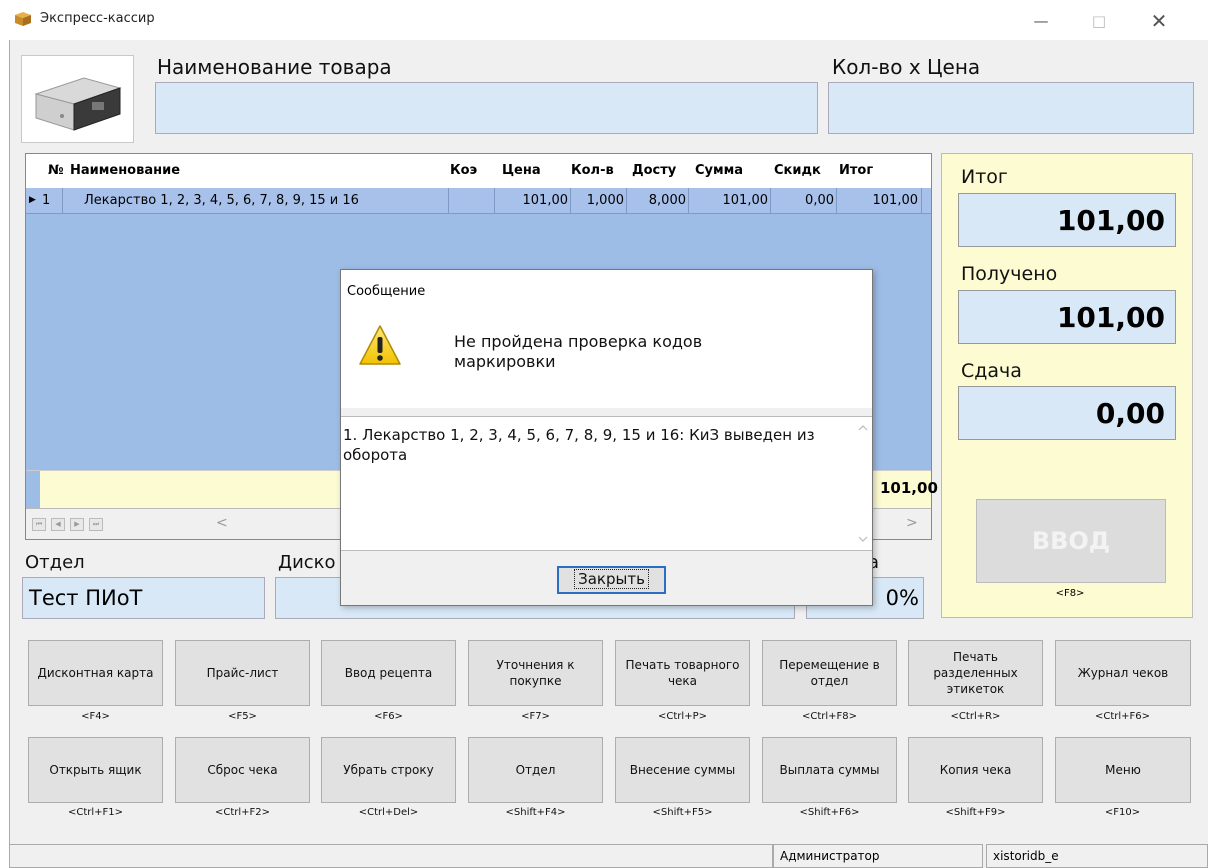  What do you see at coordinates (242, 673) in the screenshot?
I see `price-list-button: Прайс-лист` at bounding box center [242, 673].